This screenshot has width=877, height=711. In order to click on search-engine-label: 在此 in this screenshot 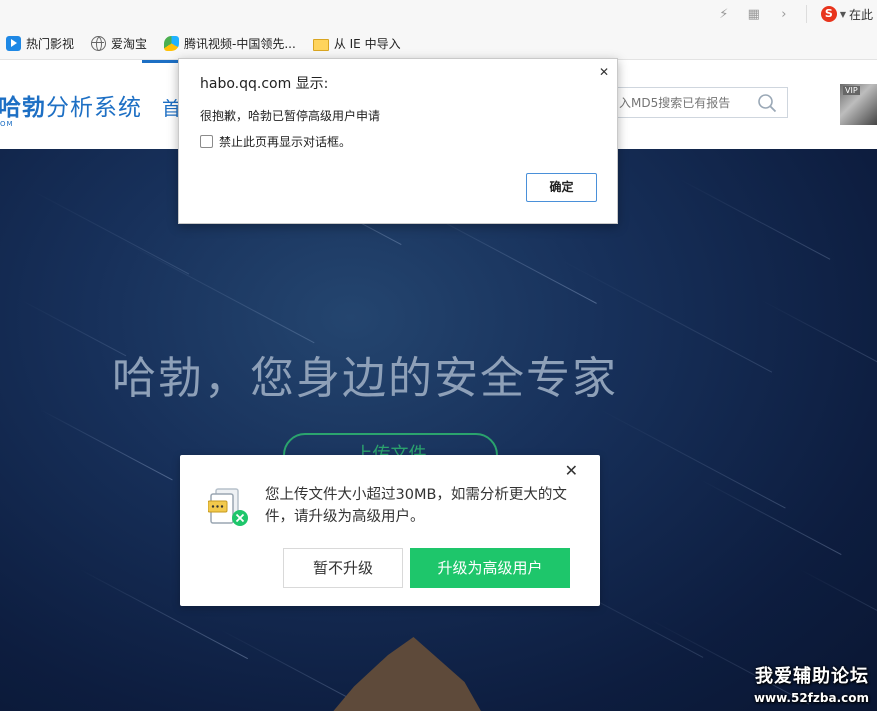, I will do `click(860, 14)`.